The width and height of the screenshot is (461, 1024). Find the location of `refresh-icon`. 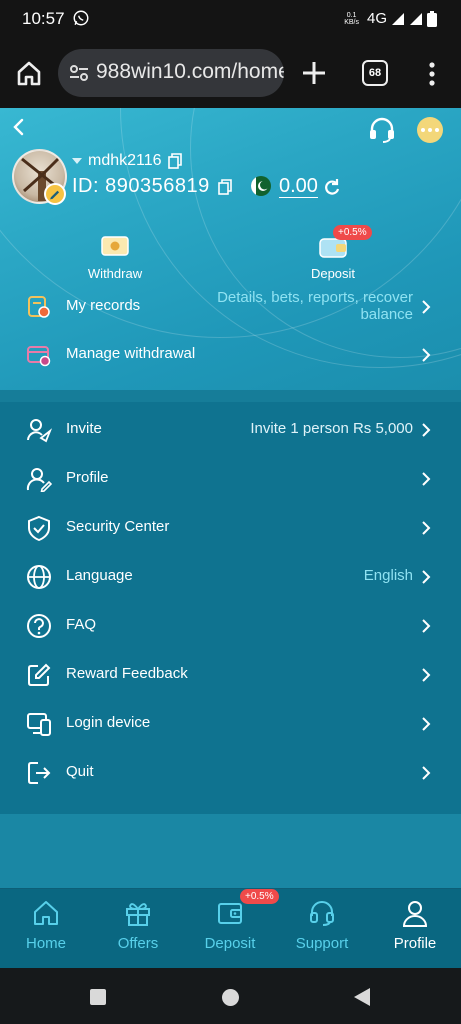

refresh-icon is located at coordinates (332, 187).